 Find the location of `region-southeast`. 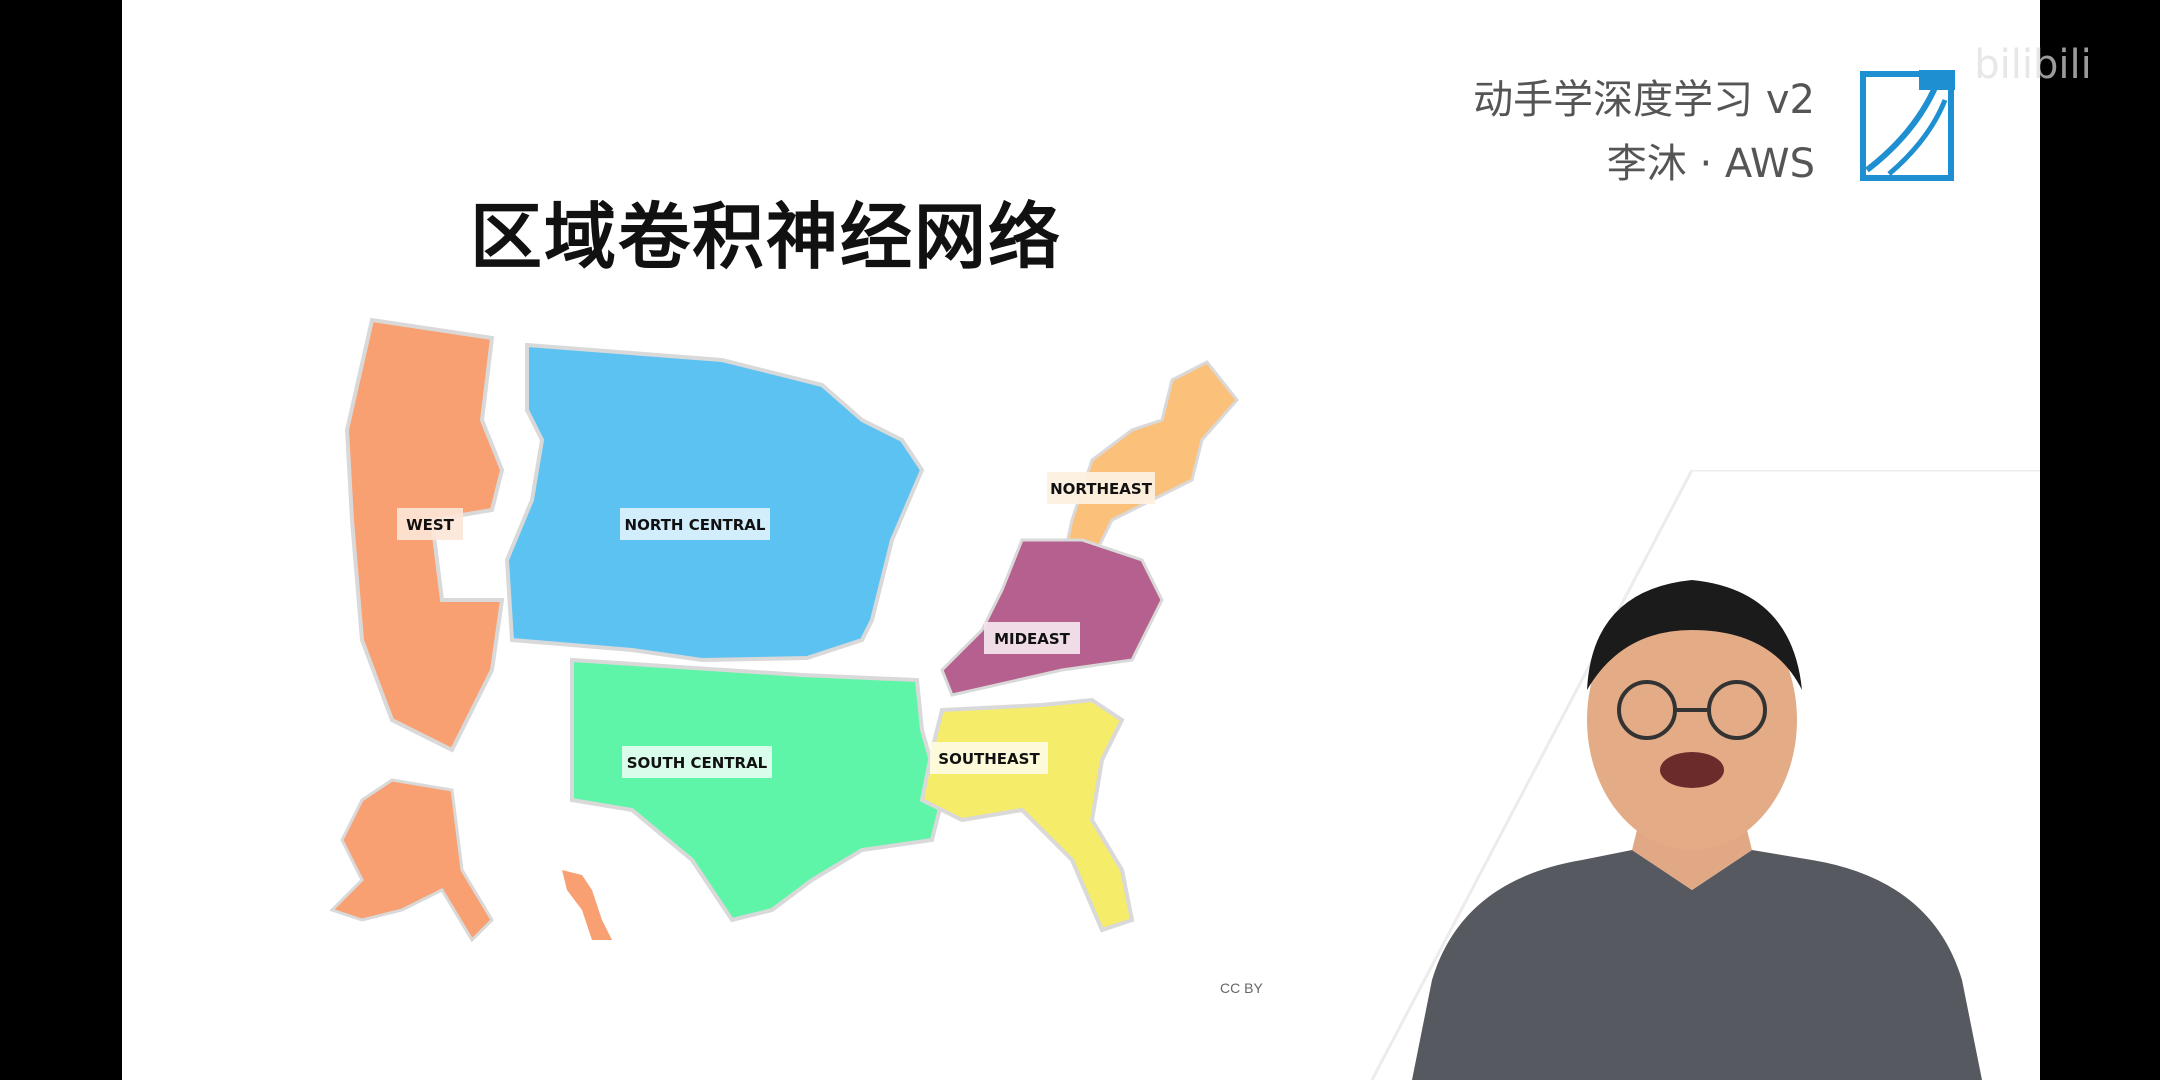

region-southeast is located at coordinates (1027, 815).